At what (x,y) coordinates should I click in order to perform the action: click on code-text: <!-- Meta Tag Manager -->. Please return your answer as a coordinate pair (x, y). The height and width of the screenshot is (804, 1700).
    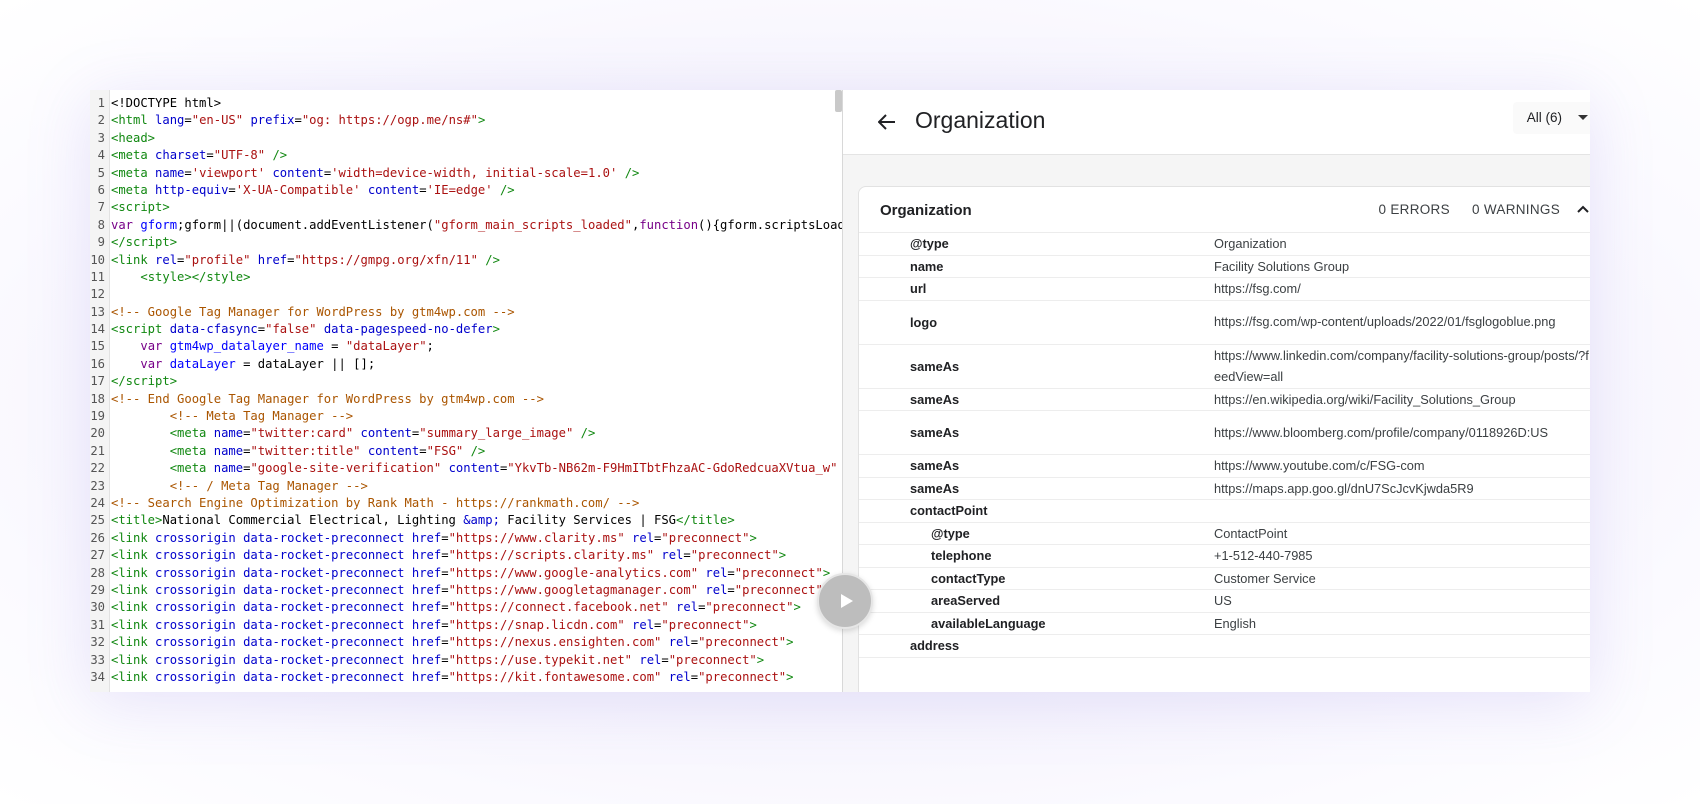
    Looking at the image, I should click on (261, 416).